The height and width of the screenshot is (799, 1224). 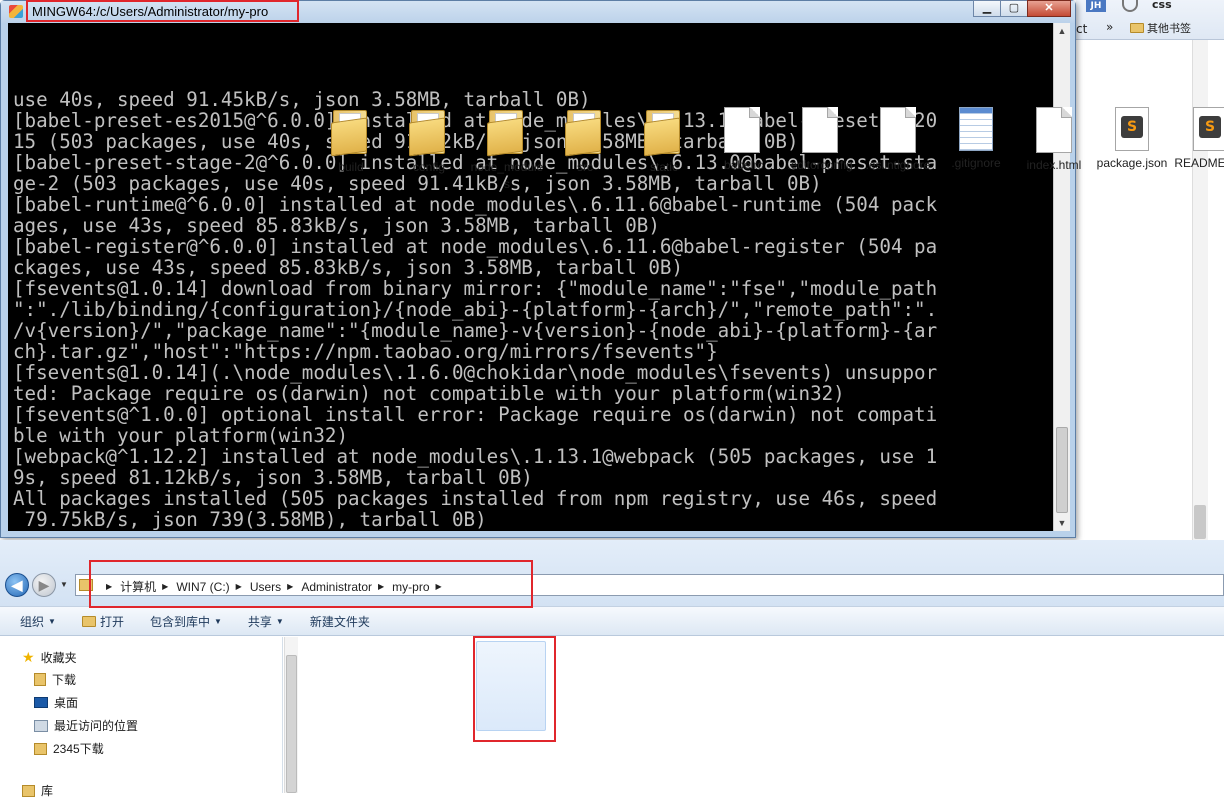 I want to click on back-button: ◀, so click(x=17, y=585).